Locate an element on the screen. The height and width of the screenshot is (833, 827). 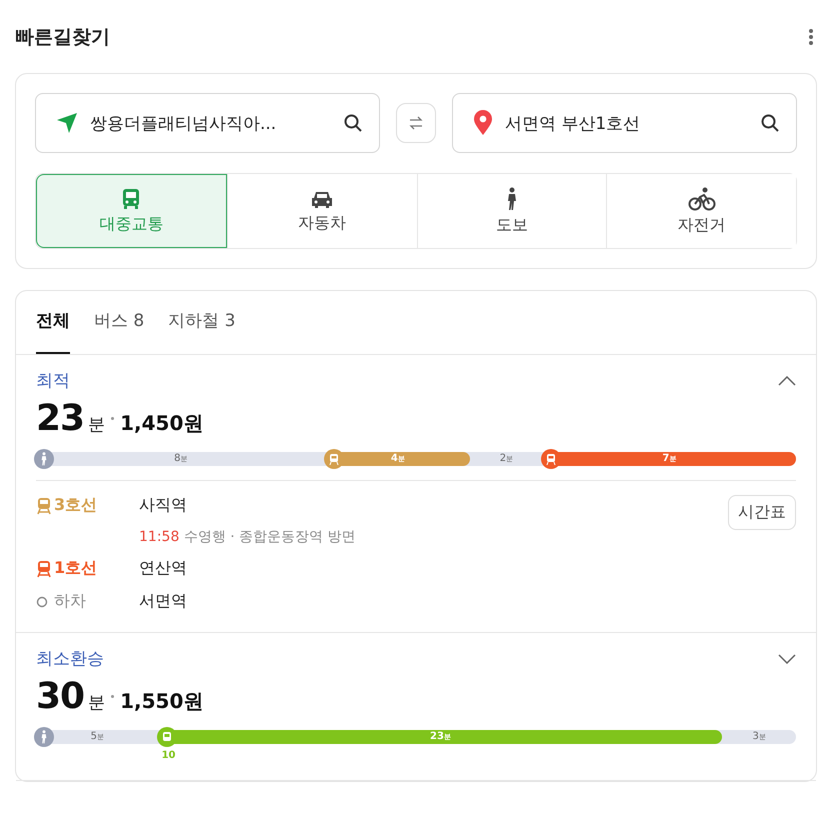
filter-tab: 지하철 3 is located at coordinates (202, 322).